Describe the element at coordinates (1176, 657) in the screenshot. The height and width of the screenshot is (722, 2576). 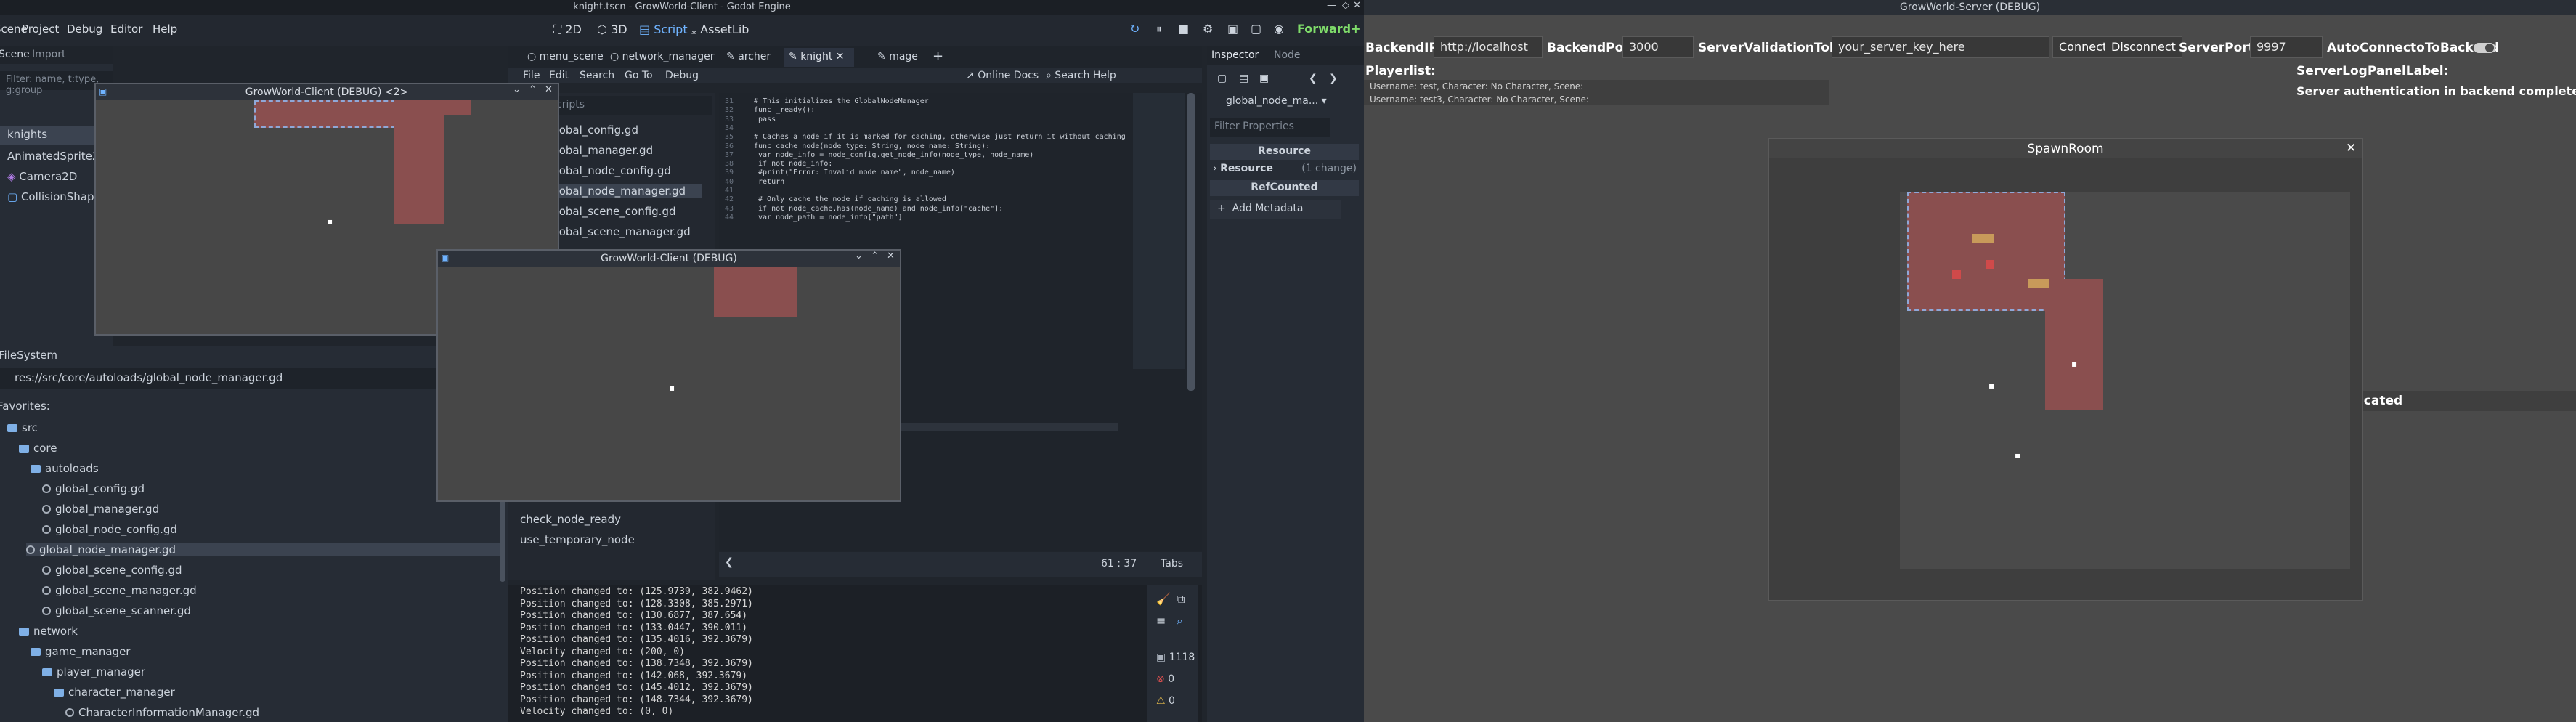
I see `message-count: ▣ 1118` at that location.